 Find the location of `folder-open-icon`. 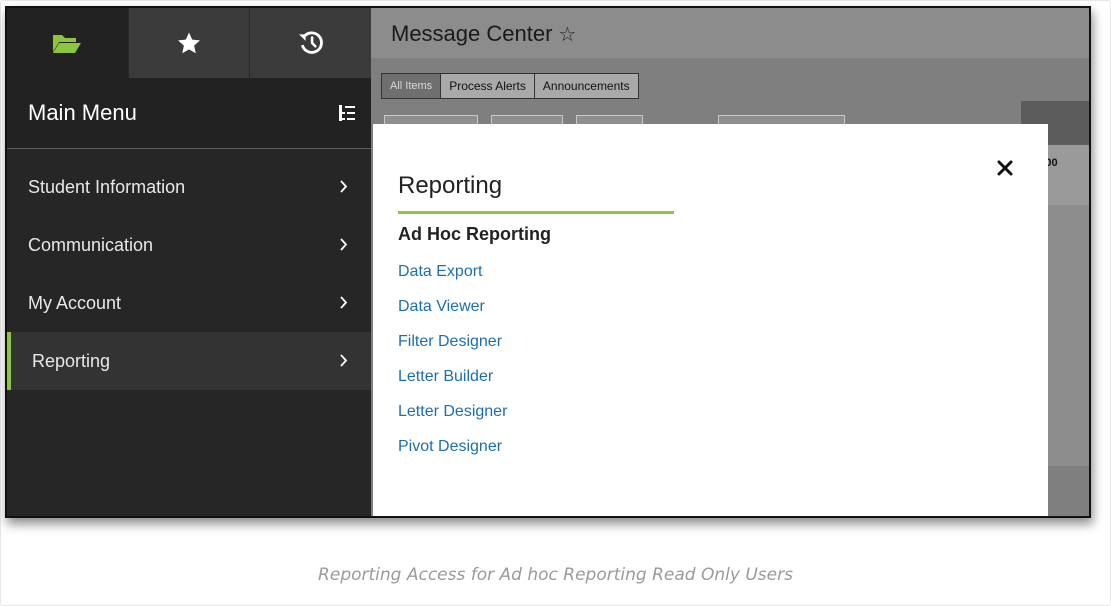

folder-open-icon is located at coordinates (67, 44).